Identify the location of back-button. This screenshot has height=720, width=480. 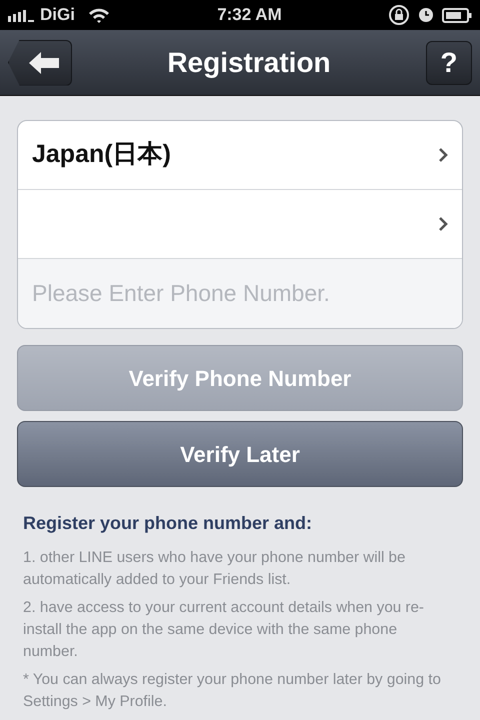
(40, 63).